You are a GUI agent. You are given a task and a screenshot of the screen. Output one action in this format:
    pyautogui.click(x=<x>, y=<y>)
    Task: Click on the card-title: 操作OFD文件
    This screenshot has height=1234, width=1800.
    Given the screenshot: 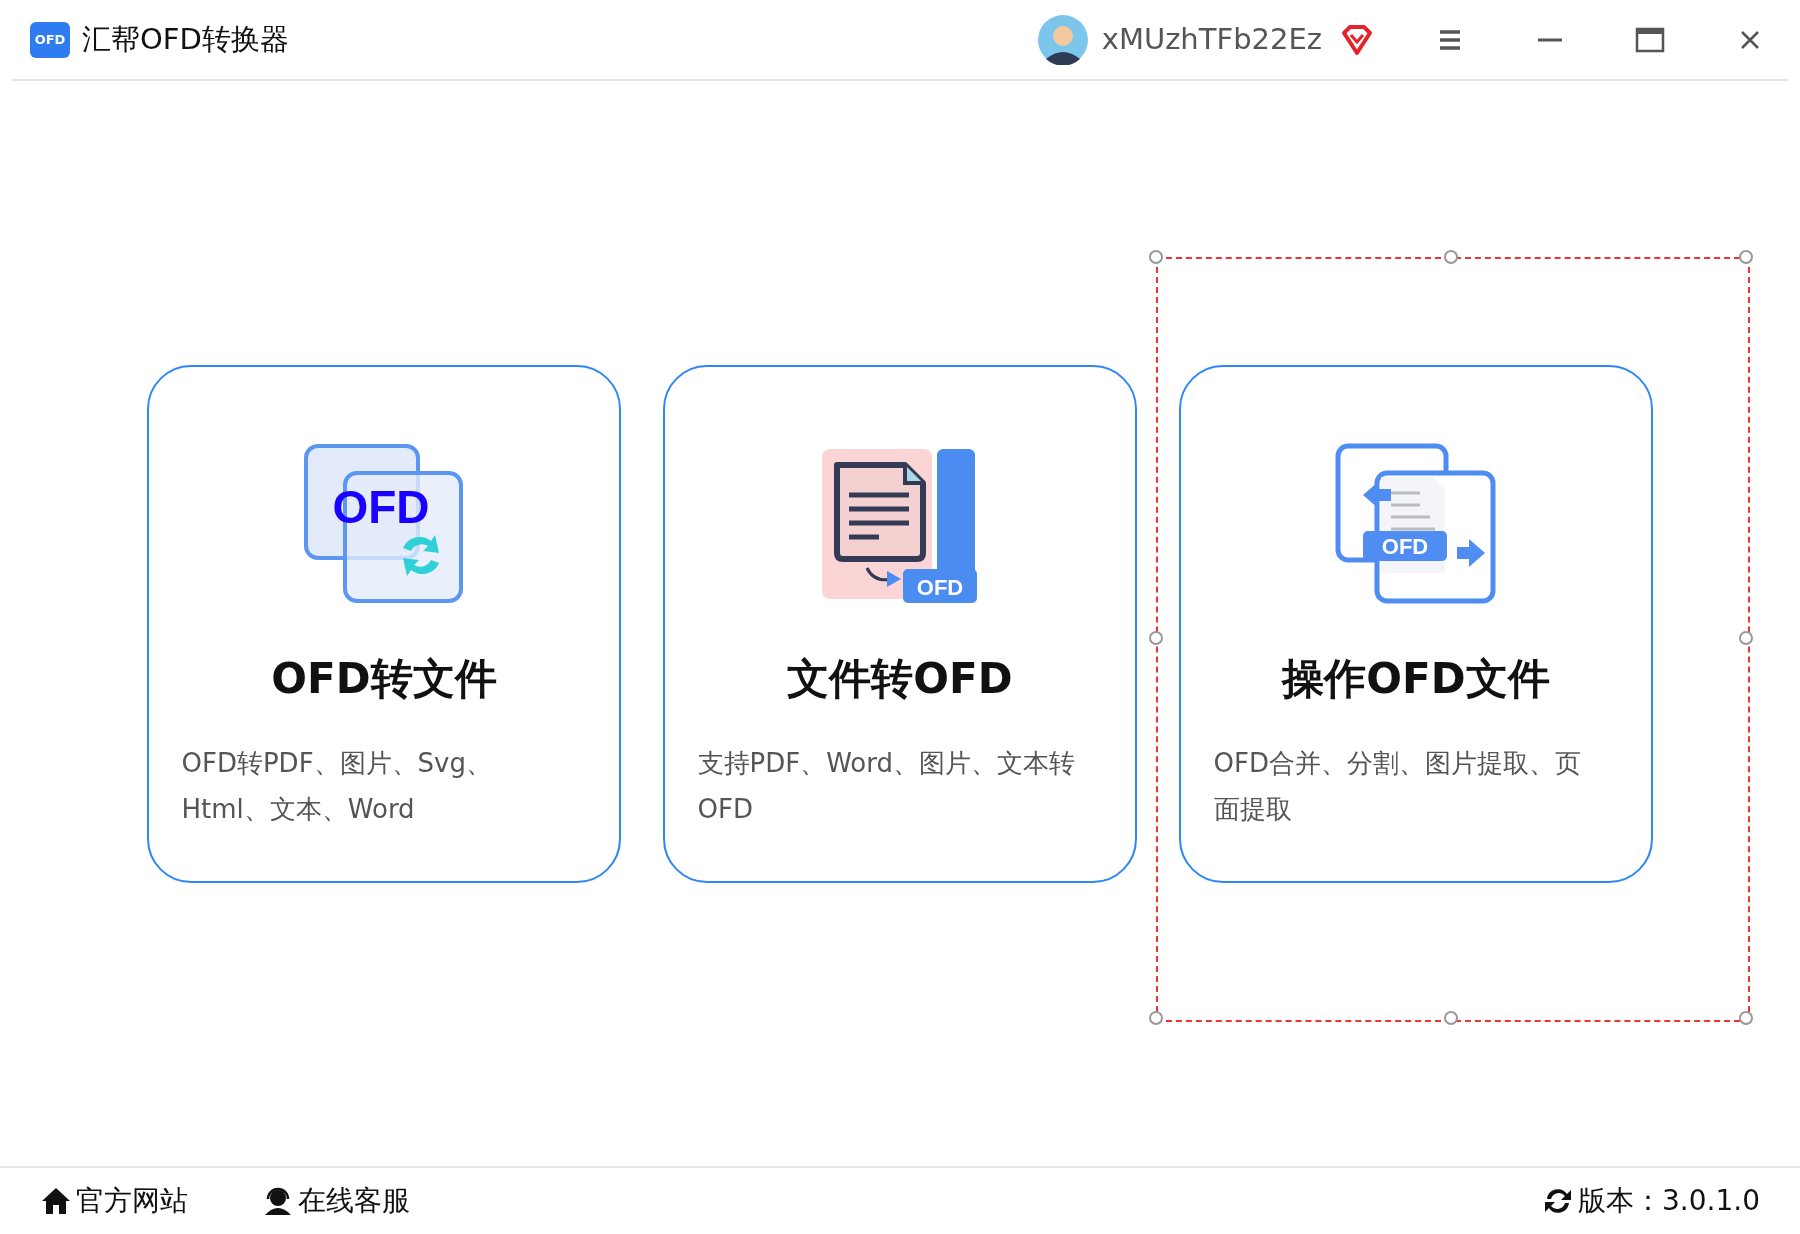 What is the action you would take?
    pyautogui.click(x=1416, y=678)
    